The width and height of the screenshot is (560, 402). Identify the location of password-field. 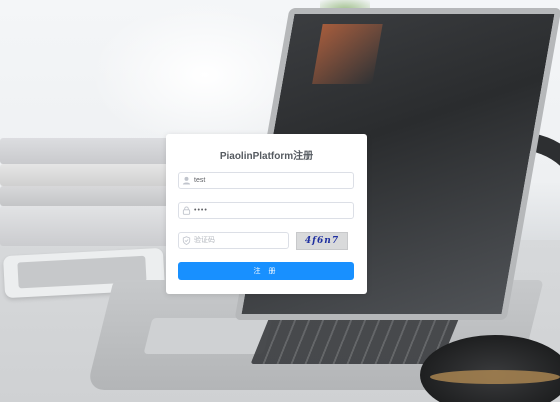
(266, 210).